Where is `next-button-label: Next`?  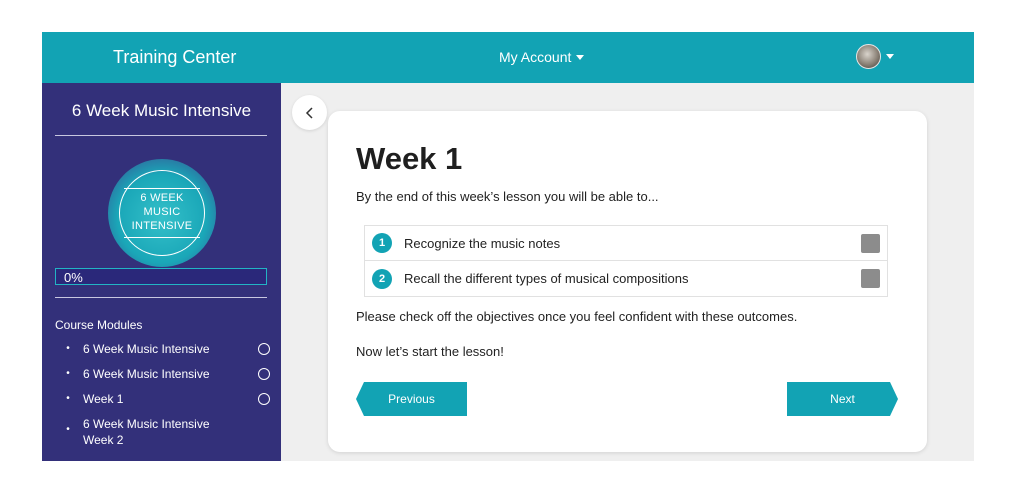
next-button-label: Next is located at coordinates (842, 399).